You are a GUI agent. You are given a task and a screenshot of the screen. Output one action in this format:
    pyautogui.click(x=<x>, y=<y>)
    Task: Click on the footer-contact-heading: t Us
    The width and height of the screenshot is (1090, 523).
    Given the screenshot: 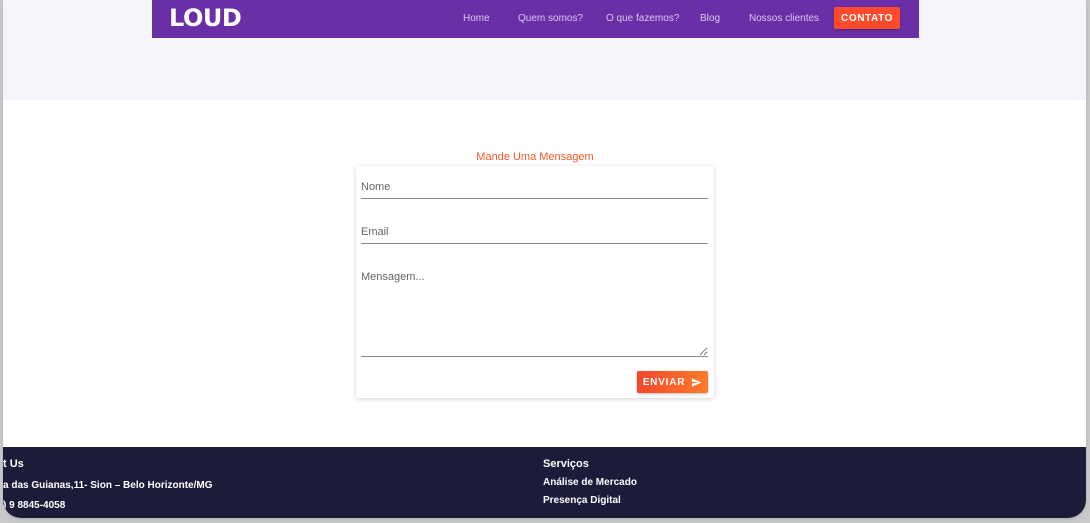 What is the action you would take?
    pyautogui.click(x=13, y=464)
    